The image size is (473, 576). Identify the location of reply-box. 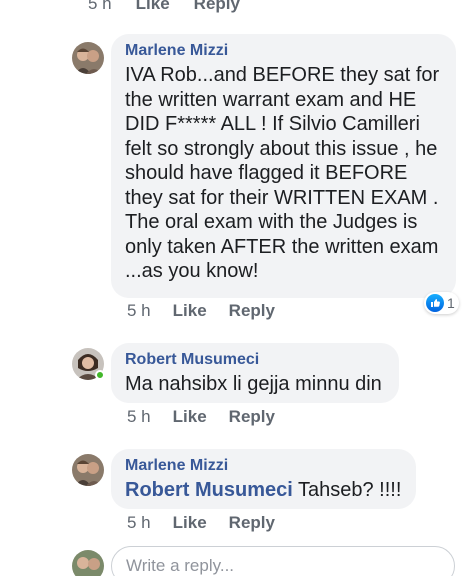
(283, 561).